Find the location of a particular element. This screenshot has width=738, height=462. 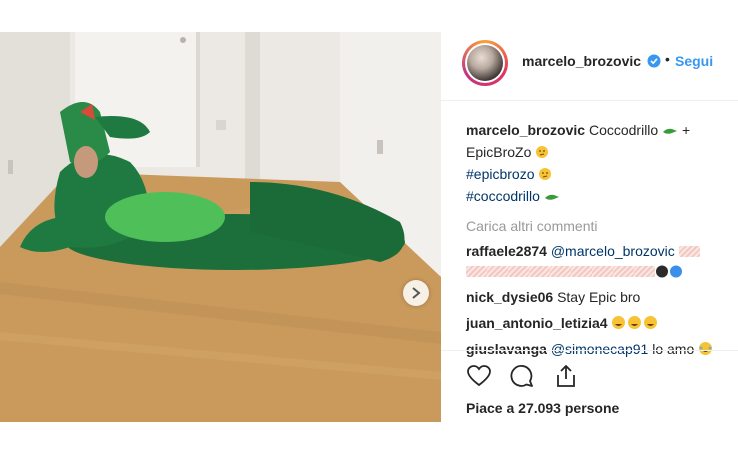

comment-username: juan_antonio_letizia4 is located at coordinates (537, 323).